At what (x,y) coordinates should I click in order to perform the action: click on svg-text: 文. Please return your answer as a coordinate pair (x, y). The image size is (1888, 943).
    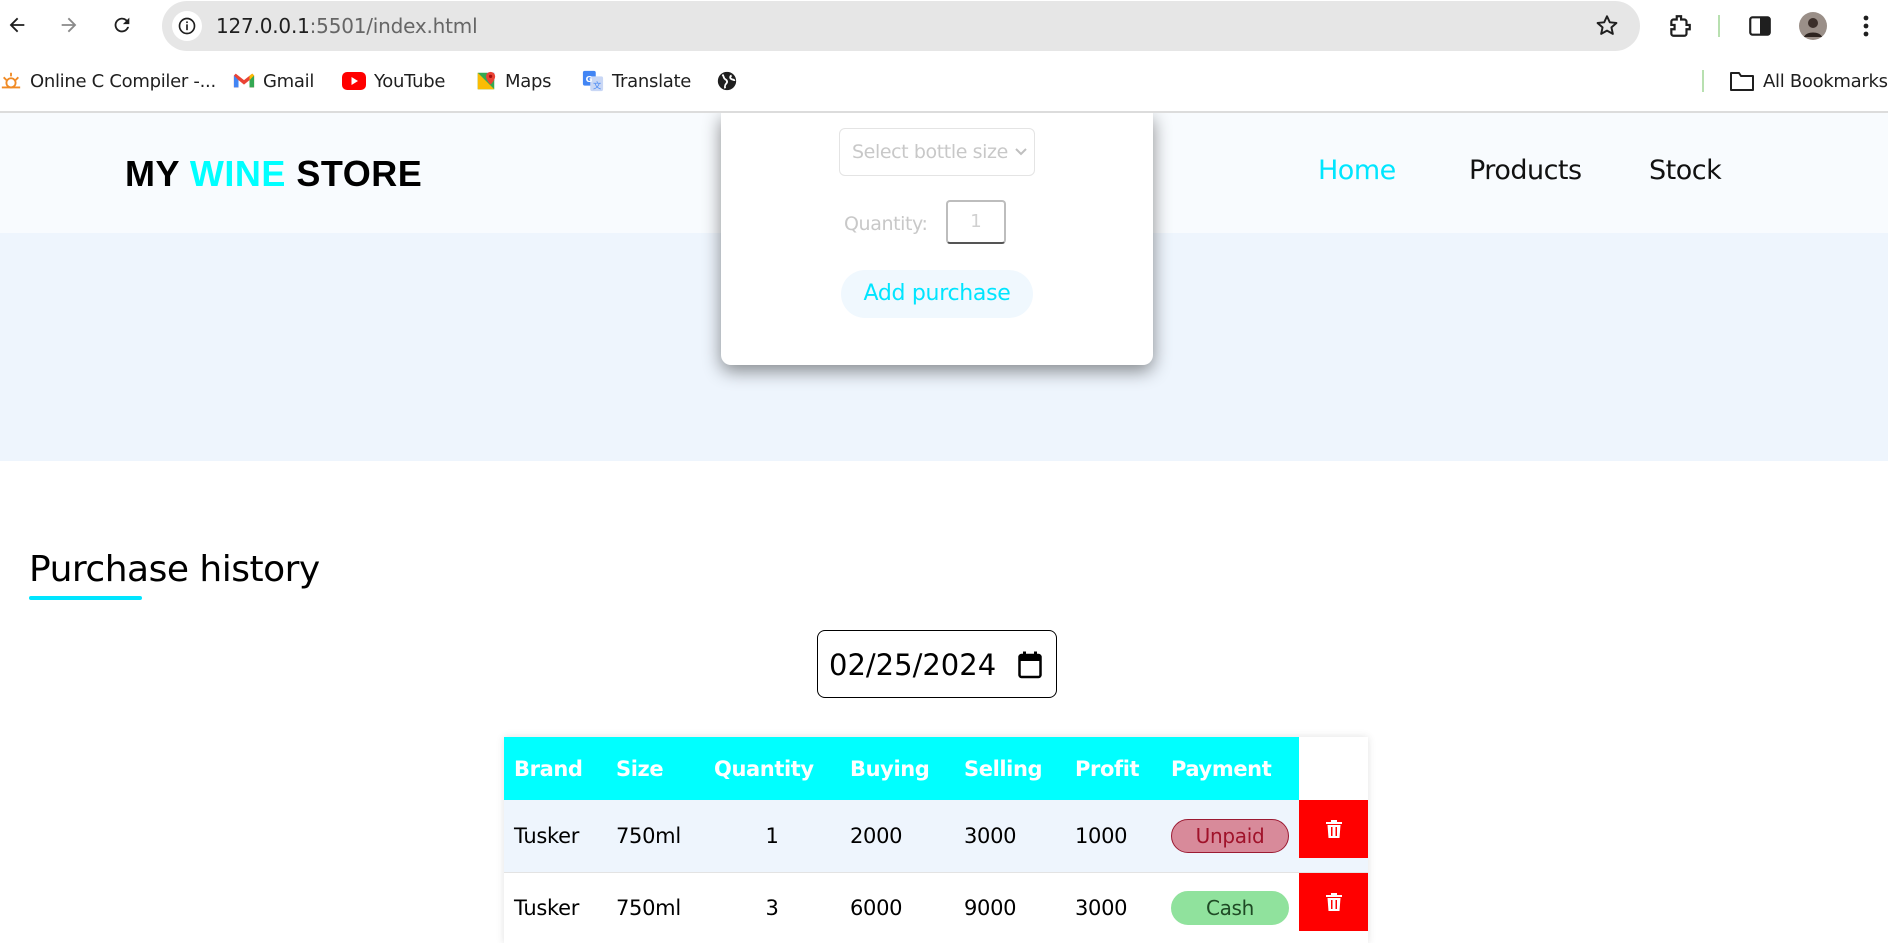
    Looking at the image, I should click on (597, 85).